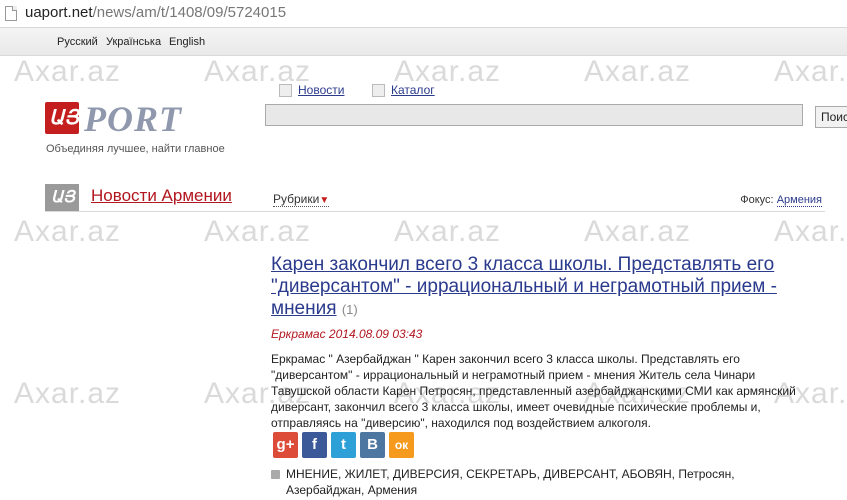  What do you see at coordinates (423, 42) in the screenshot?
I see `language-bar: Русский Українська English` at bounding box center [423, 42].